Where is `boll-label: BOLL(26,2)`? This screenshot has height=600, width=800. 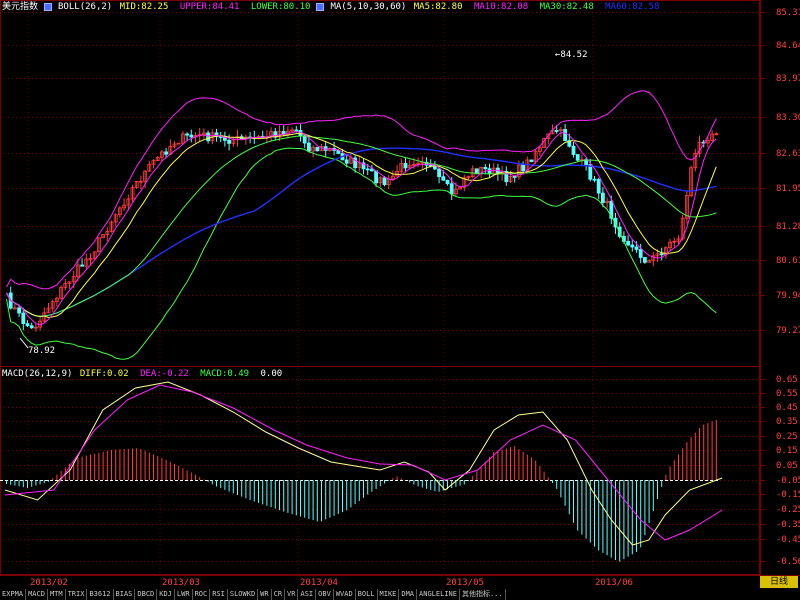 boll-label: BOLL(26,2) is located at coordinates (85, 7).